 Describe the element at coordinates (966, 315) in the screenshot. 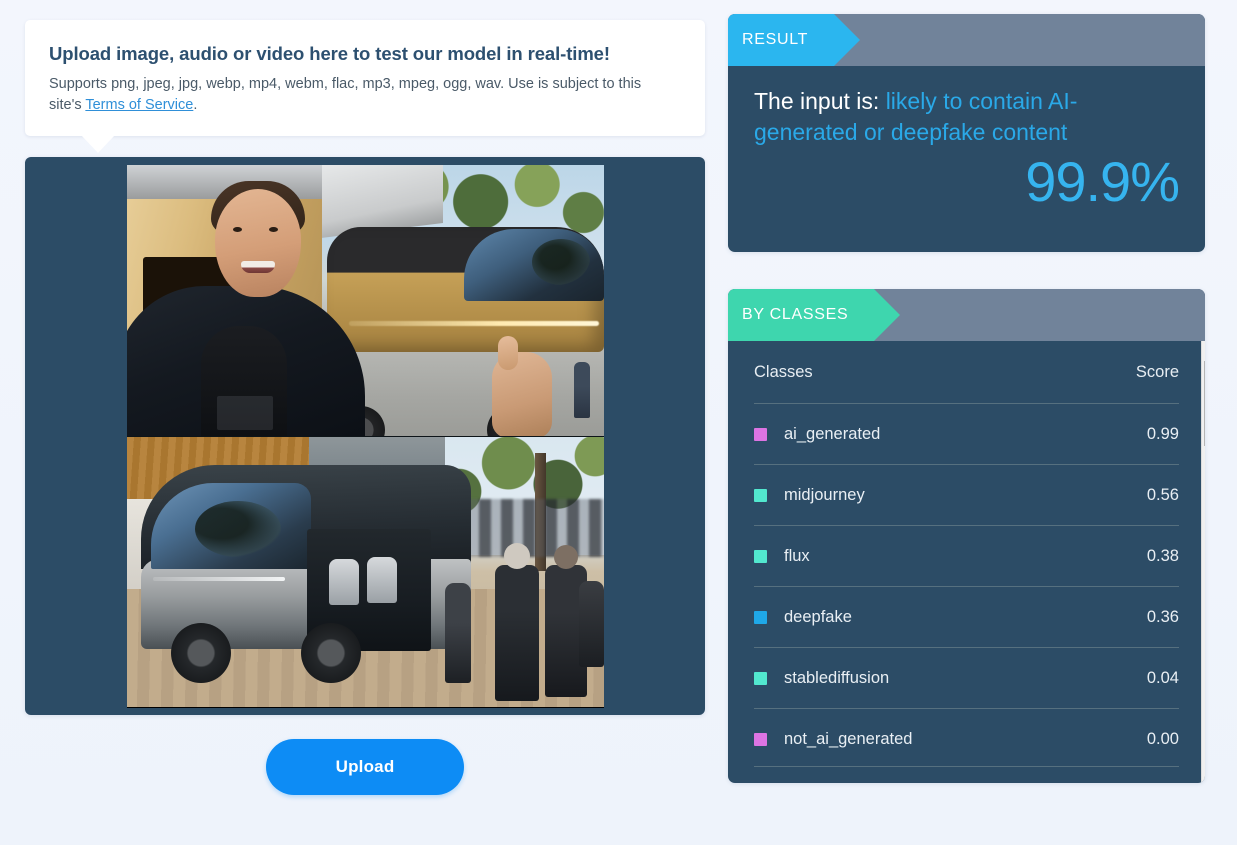

I see `by-classes-card-header: BY CLASSES` at that location.